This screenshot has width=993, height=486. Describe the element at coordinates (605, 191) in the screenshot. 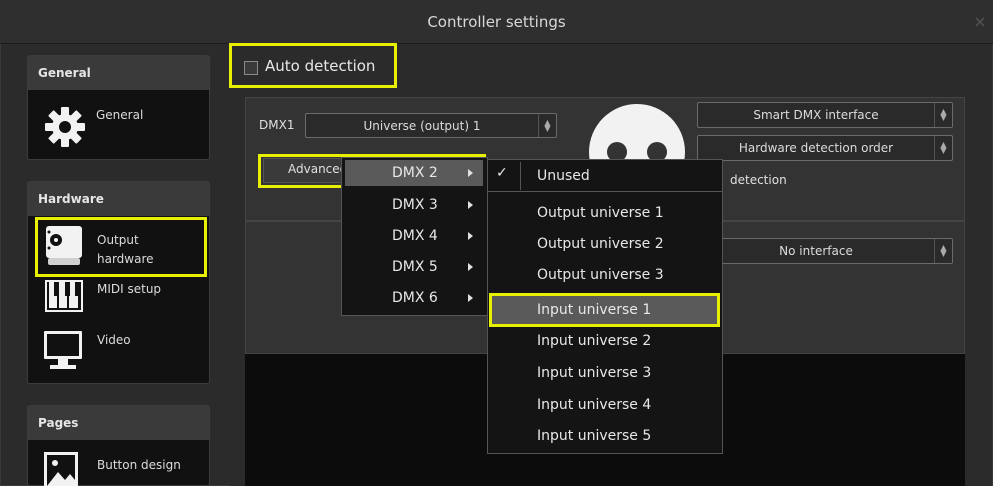

I see `menu-separator` at that location.